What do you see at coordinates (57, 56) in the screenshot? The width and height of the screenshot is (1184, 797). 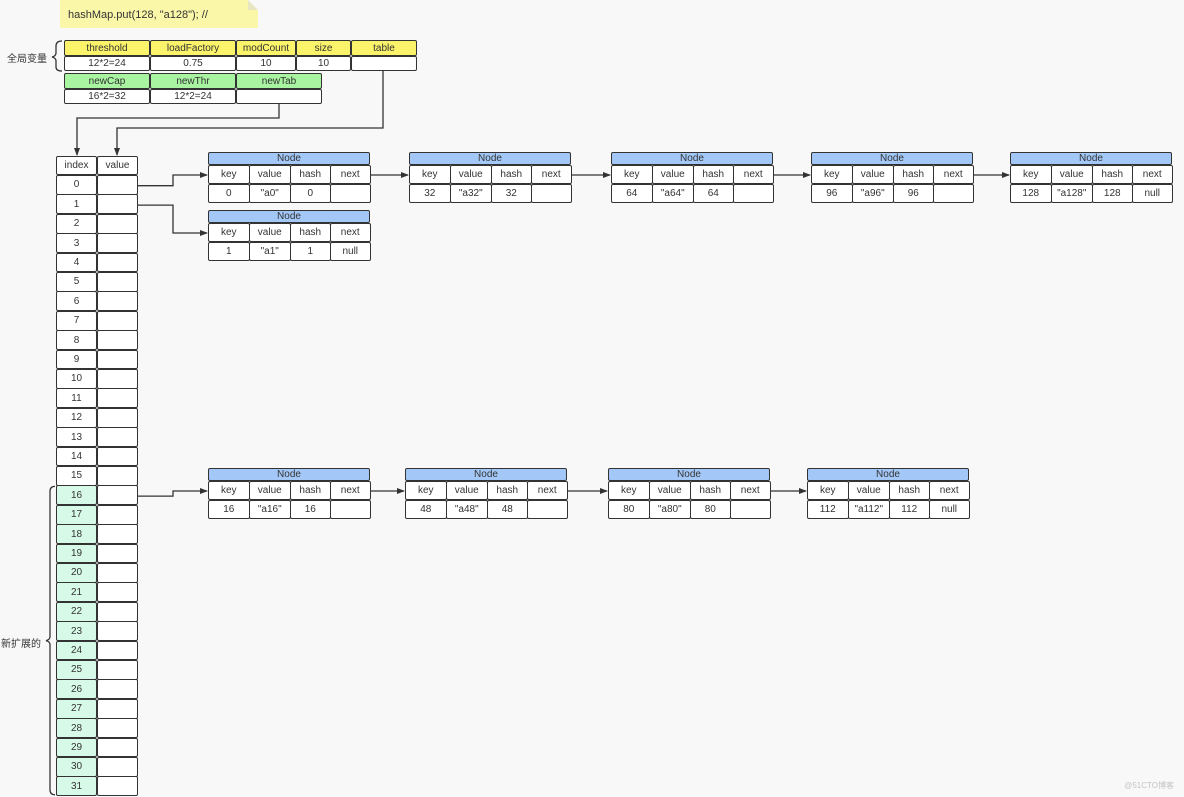 I see `global-vars-brace` at bounding box center [57, 56].